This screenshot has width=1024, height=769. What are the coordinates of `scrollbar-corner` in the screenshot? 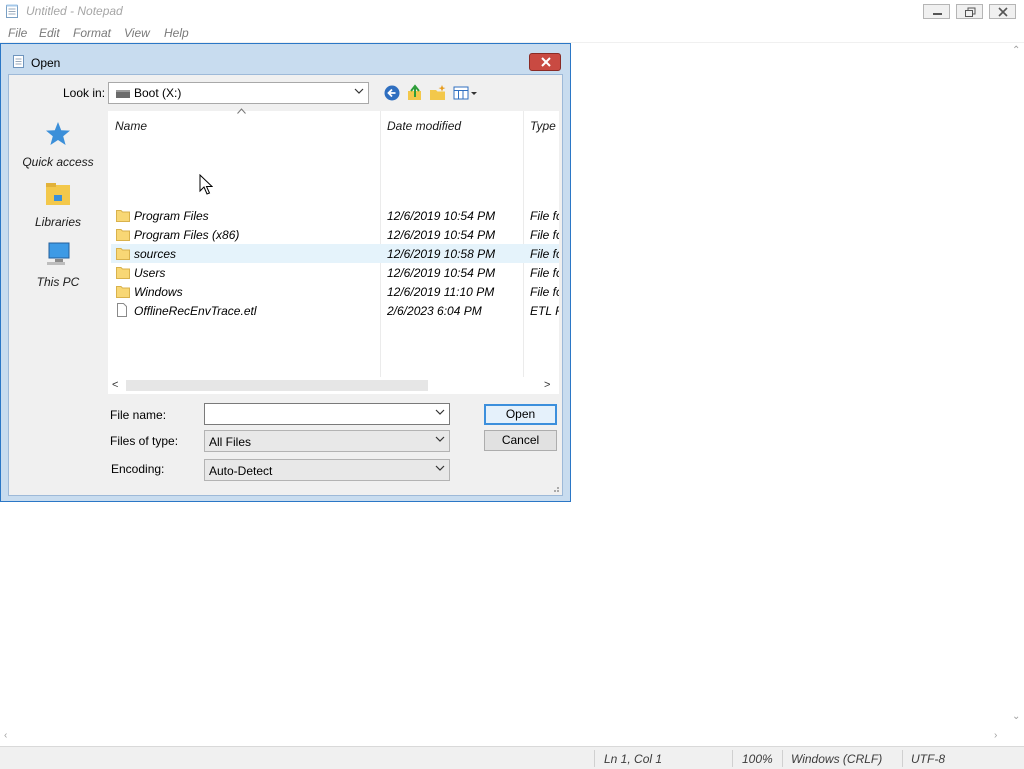 It's located at (1016, 737).